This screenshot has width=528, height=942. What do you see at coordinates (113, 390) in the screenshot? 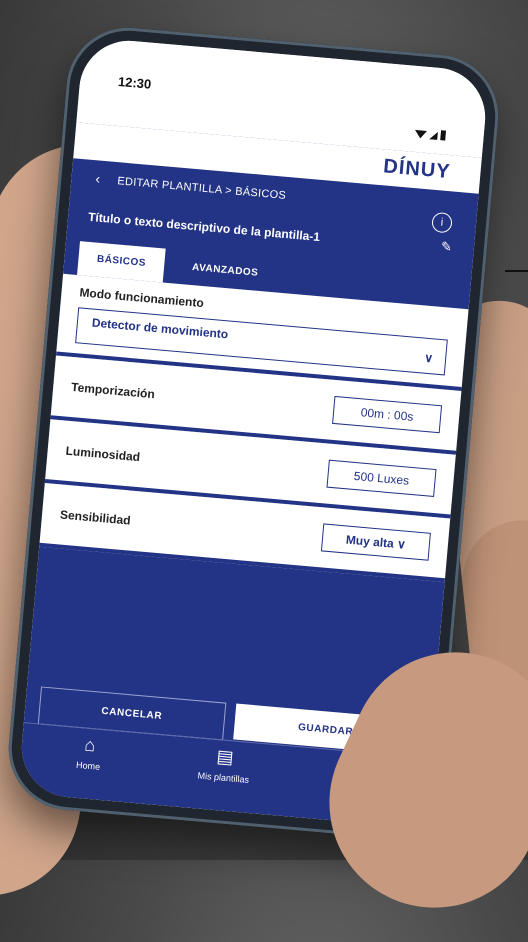
I see `timer-label: Temporización` at bounding box center [113, 390].